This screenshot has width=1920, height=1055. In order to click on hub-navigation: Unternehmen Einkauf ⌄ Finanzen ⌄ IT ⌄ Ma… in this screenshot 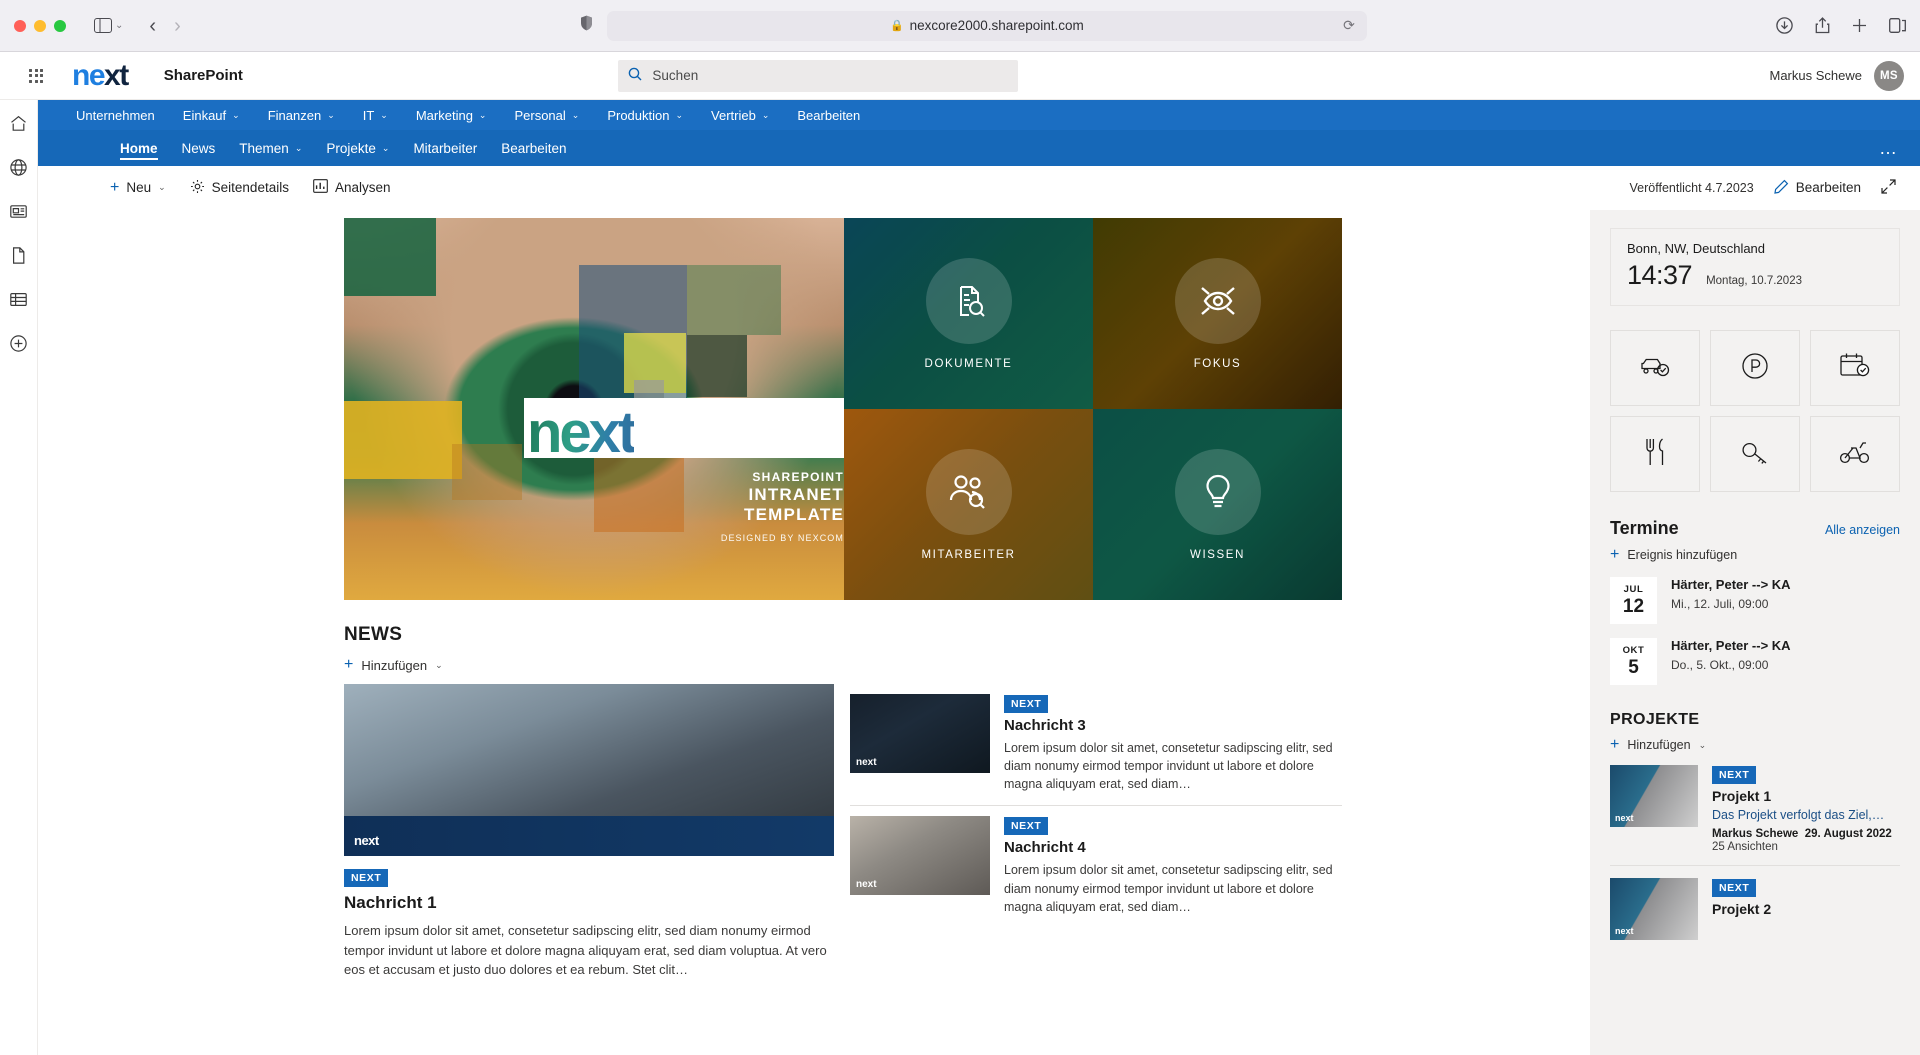, I will do `click(979, 115)`.